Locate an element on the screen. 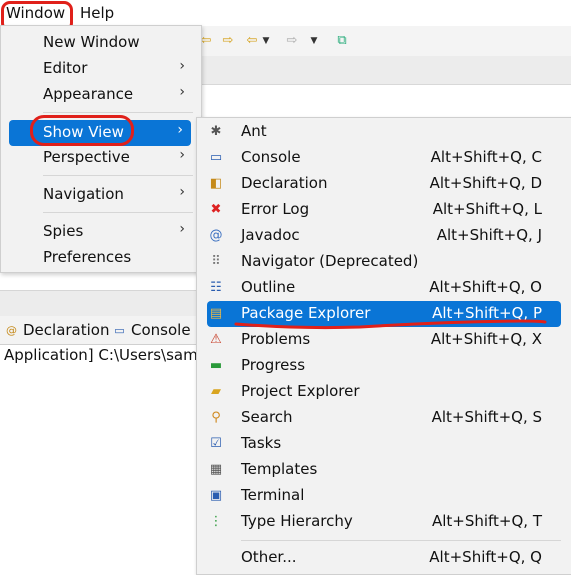 The image size is (571, 575). tab-console-label: Console is located at coordinates (161, 330).